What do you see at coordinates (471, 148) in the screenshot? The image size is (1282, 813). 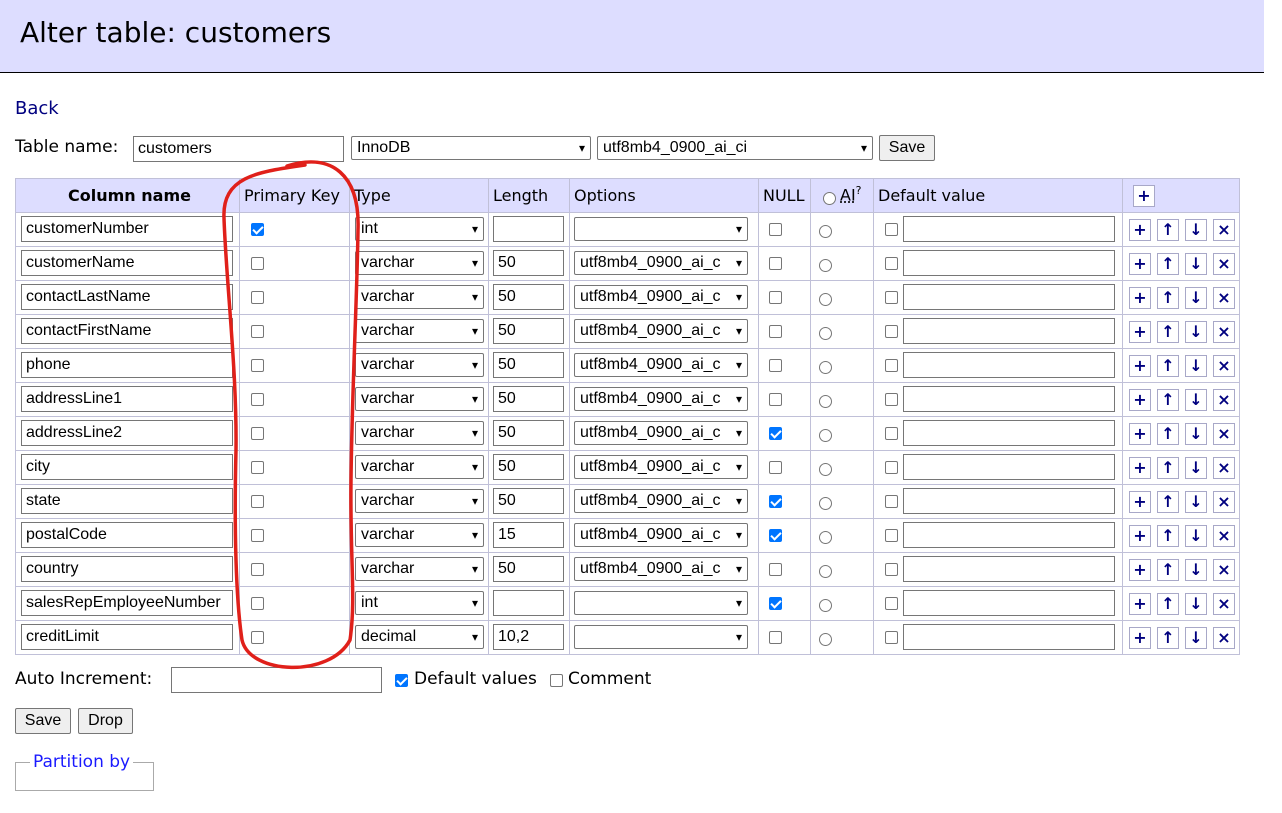 I see `engine-select: InnoDB ▾` at bounding box center [471, 148].